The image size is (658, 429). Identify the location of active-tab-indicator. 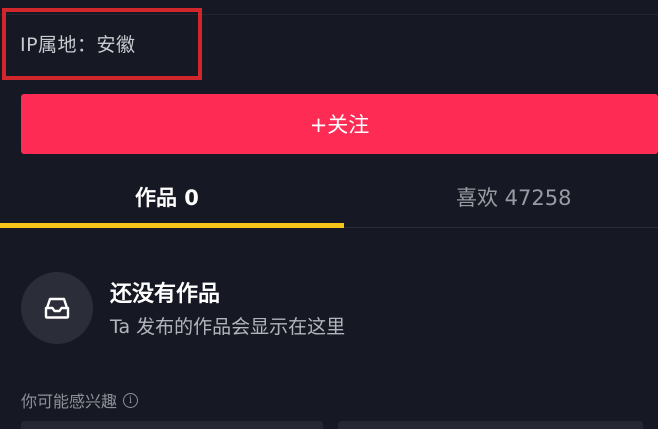
(172, 225).